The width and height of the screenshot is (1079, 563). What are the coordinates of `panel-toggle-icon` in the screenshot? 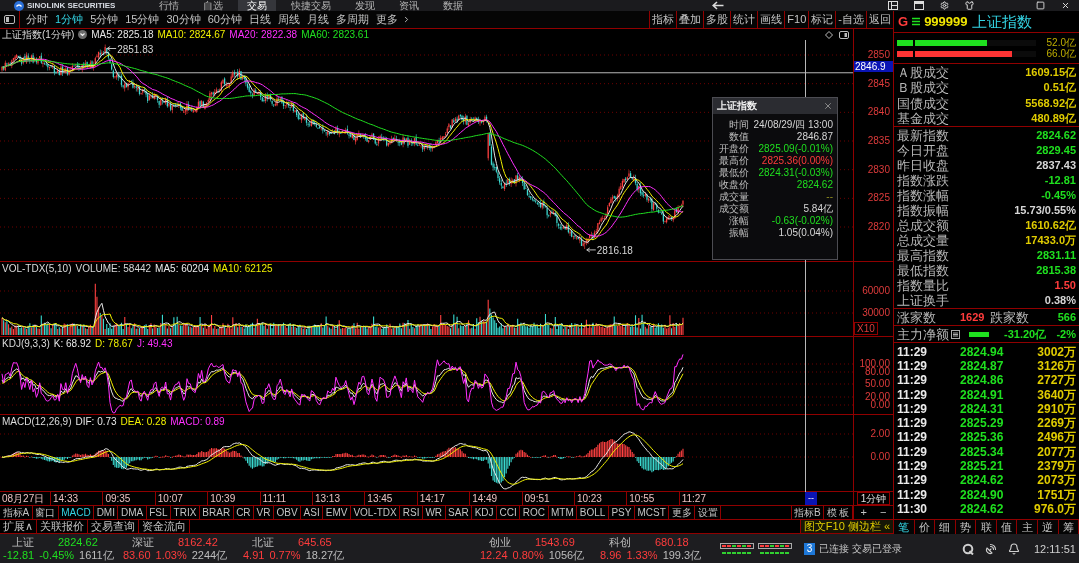 It's located at (844, 34).